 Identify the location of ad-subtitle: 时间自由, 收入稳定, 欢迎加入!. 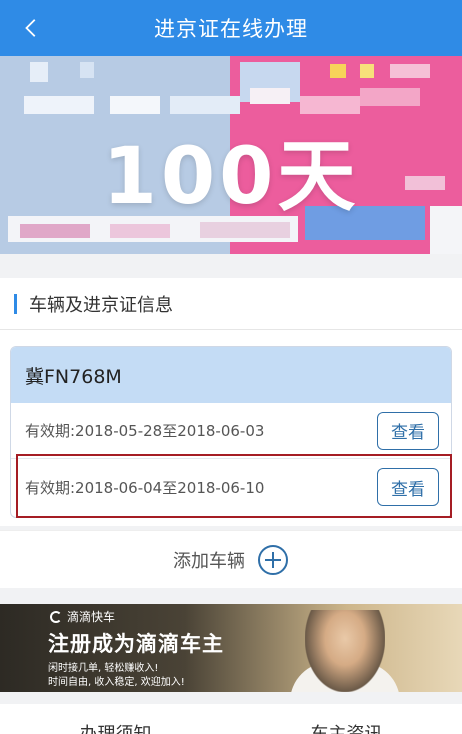
(116, 682).